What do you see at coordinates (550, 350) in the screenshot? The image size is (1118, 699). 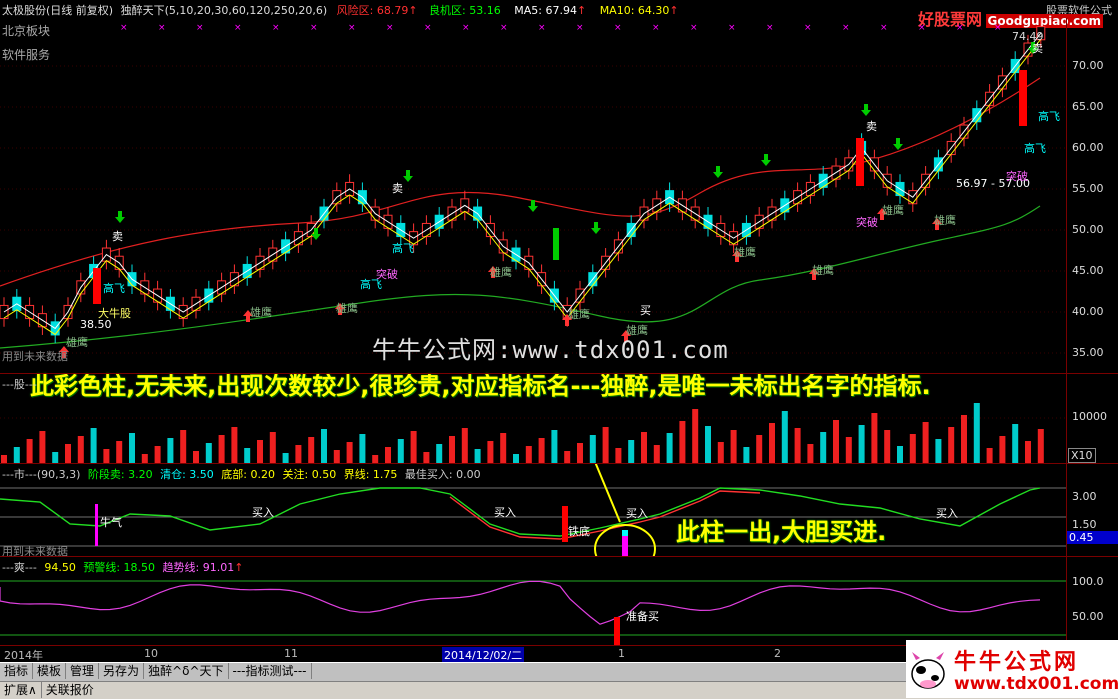 I see `watermark: 牛牛公式网:www.tdx001.com` at bounding box center [550, 350].